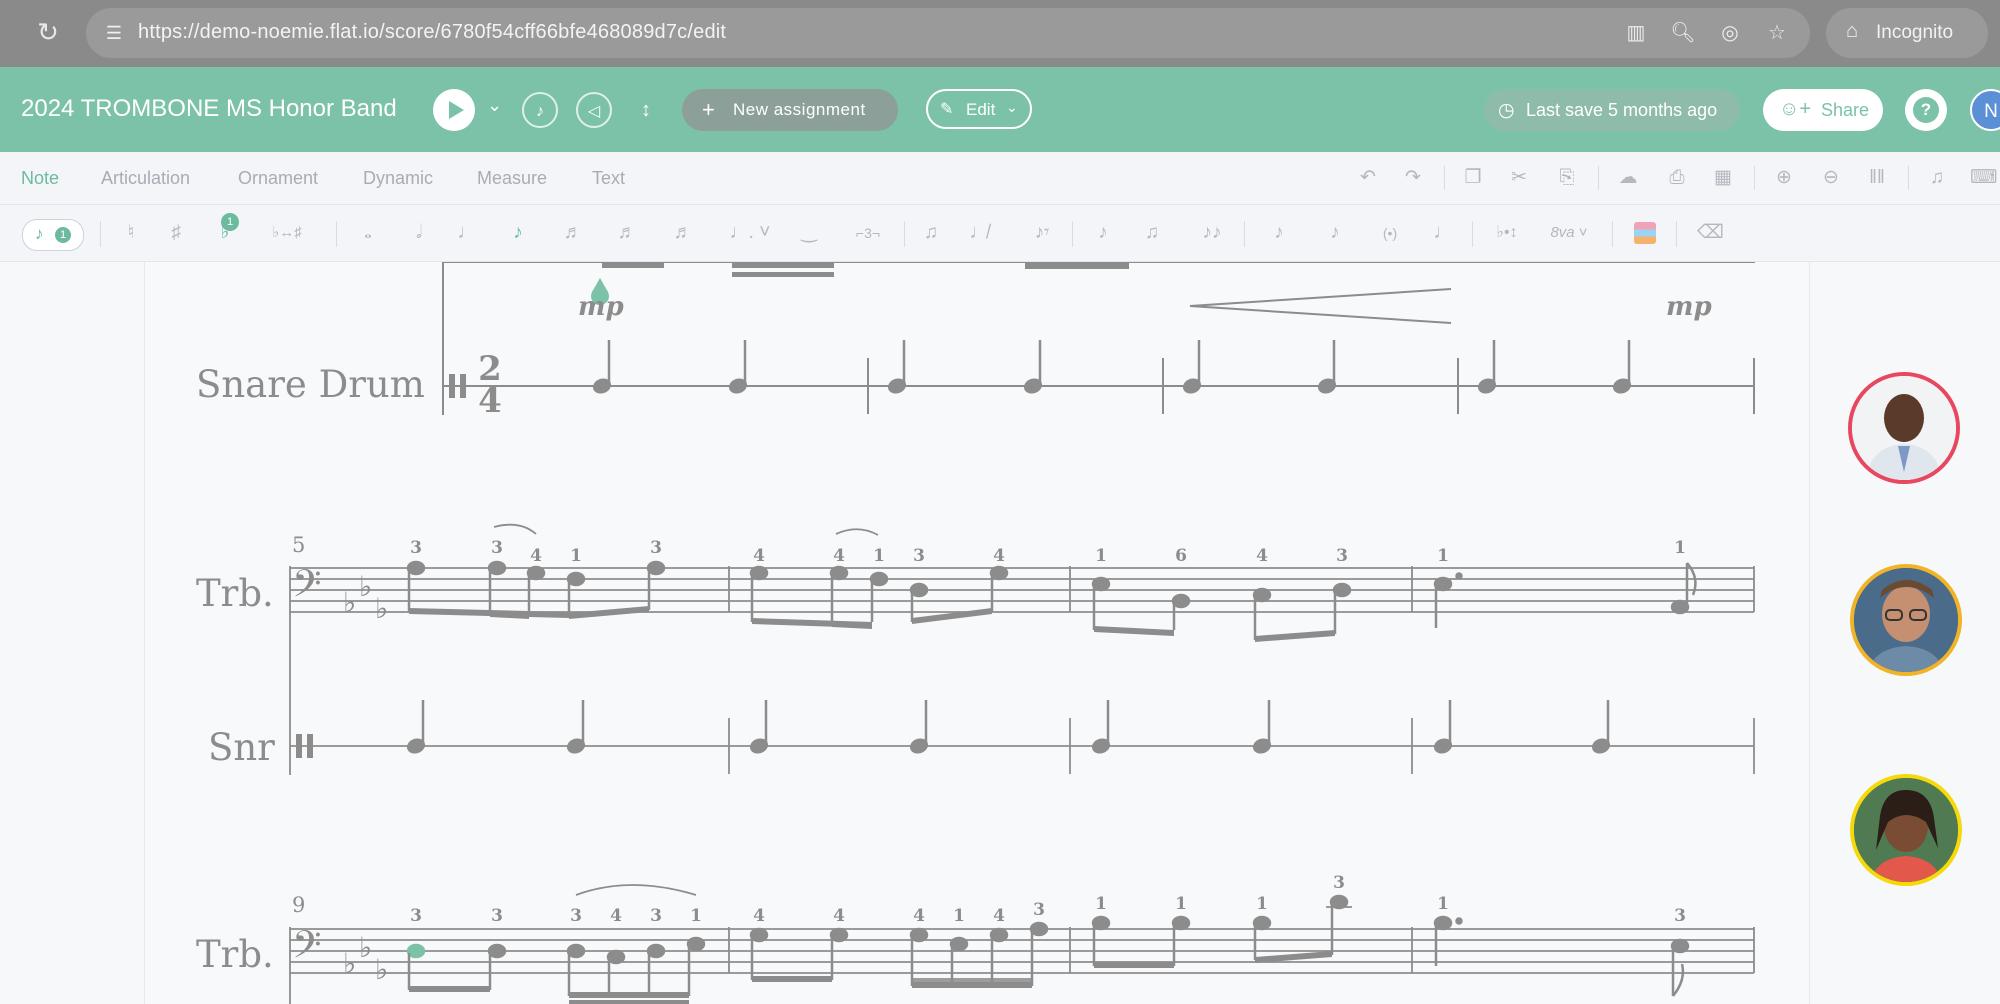  Describe the element at coordinates (518, 233) in the screenshot. I see `eighth-note-icon: ♪` at that location.